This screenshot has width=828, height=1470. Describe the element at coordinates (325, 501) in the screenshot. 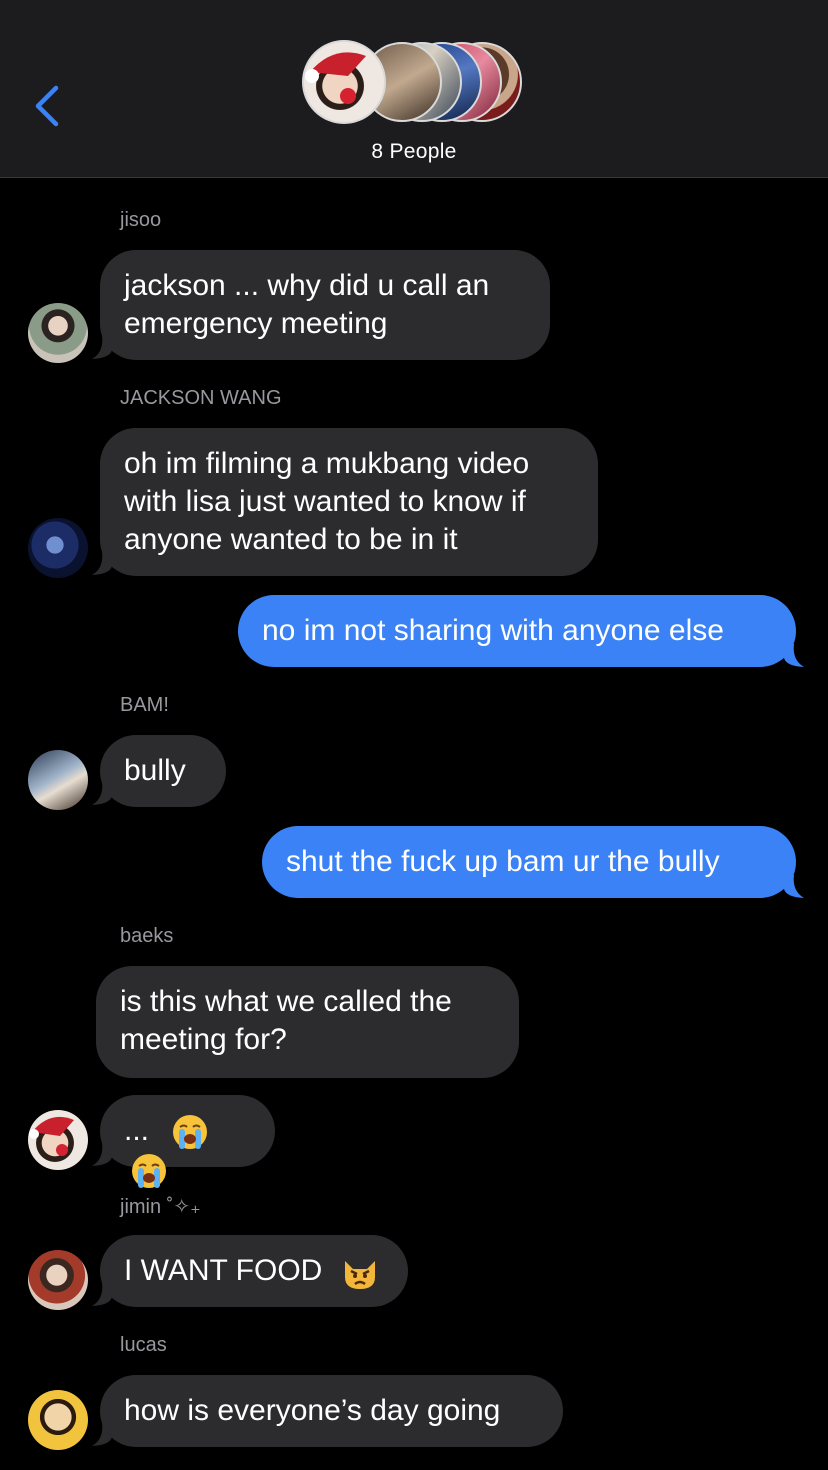

I see `message-line: with lisa just wanted to know if` at that location.